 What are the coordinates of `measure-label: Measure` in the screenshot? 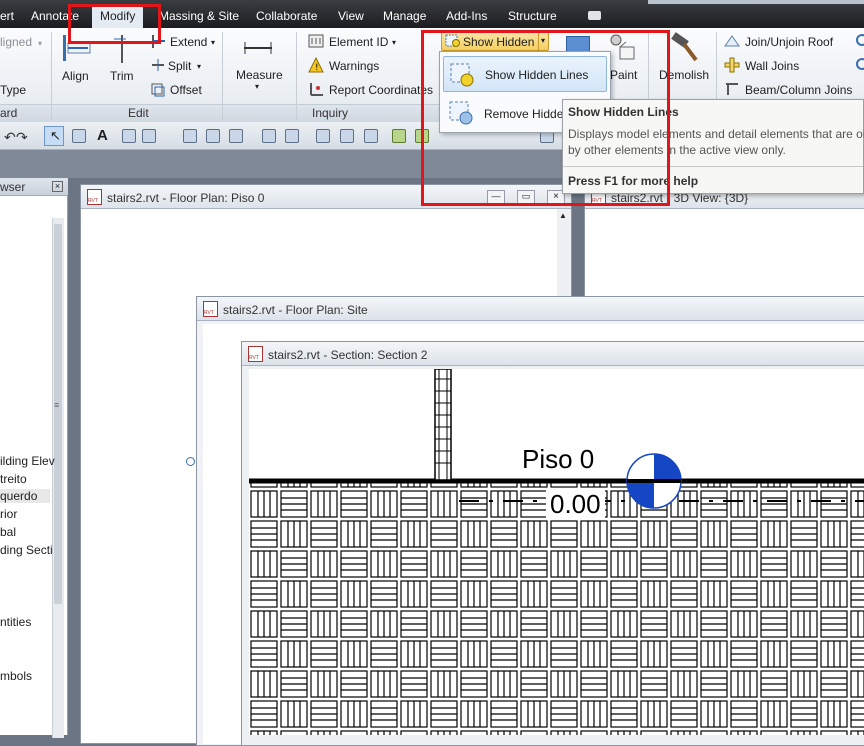 It's located at (259, 75).